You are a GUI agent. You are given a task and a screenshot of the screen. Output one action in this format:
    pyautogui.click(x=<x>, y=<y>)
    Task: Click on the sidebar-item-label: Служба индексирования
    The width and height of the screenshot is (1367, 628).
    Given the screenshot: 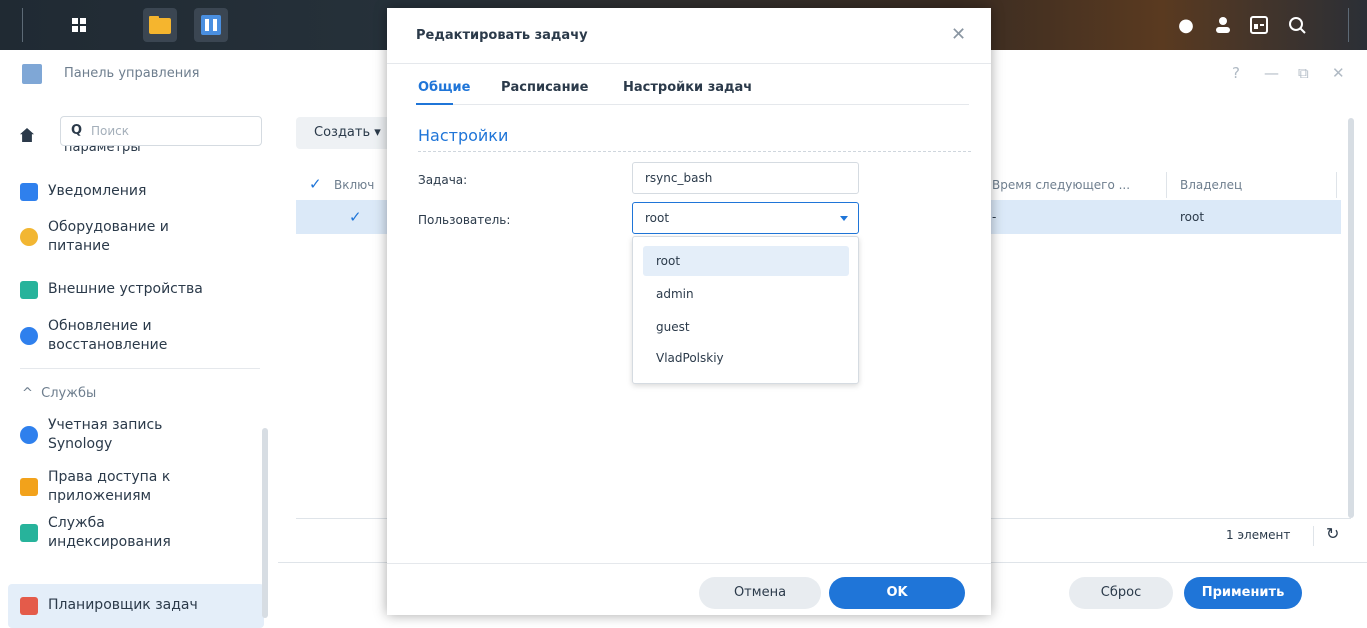 What is the action you would take?
    pyautogui.click(x=109, y=532)
    